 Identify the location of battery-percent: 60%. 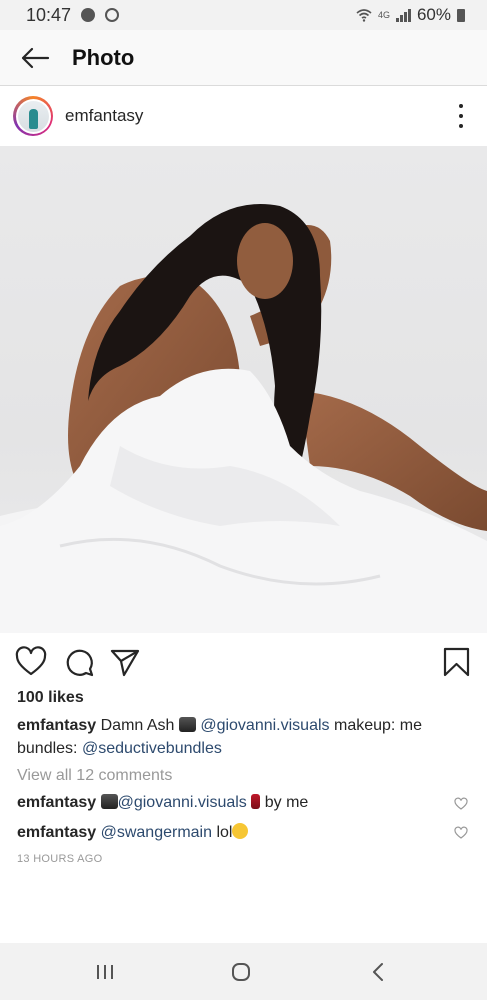
(433, 14).